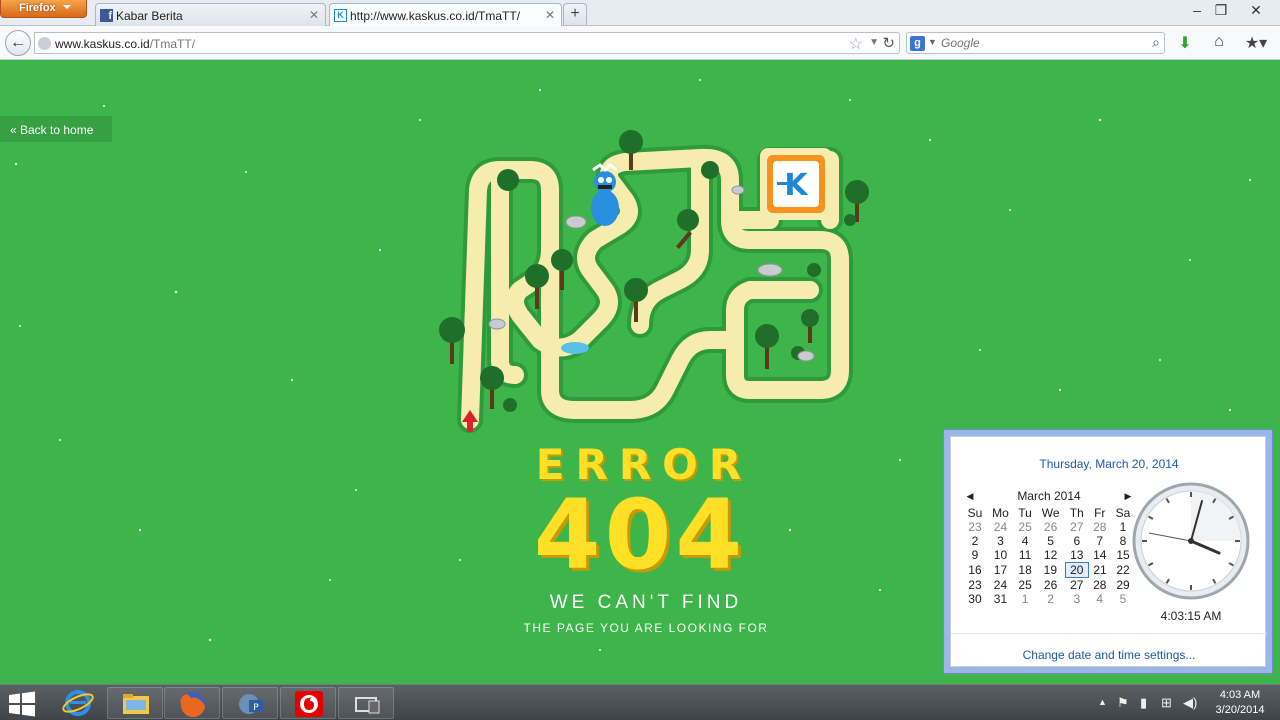 This screenshot has height=720, width=1280. I want to click on calendar-day: 20, so click(1076, 570).